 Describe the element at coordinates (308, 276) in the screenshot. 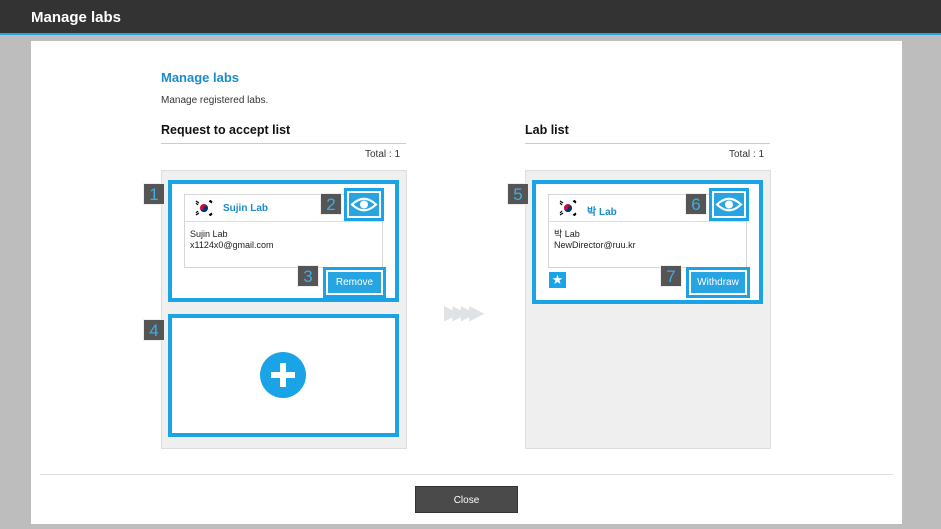

I see `marker-3: 3` at that location.